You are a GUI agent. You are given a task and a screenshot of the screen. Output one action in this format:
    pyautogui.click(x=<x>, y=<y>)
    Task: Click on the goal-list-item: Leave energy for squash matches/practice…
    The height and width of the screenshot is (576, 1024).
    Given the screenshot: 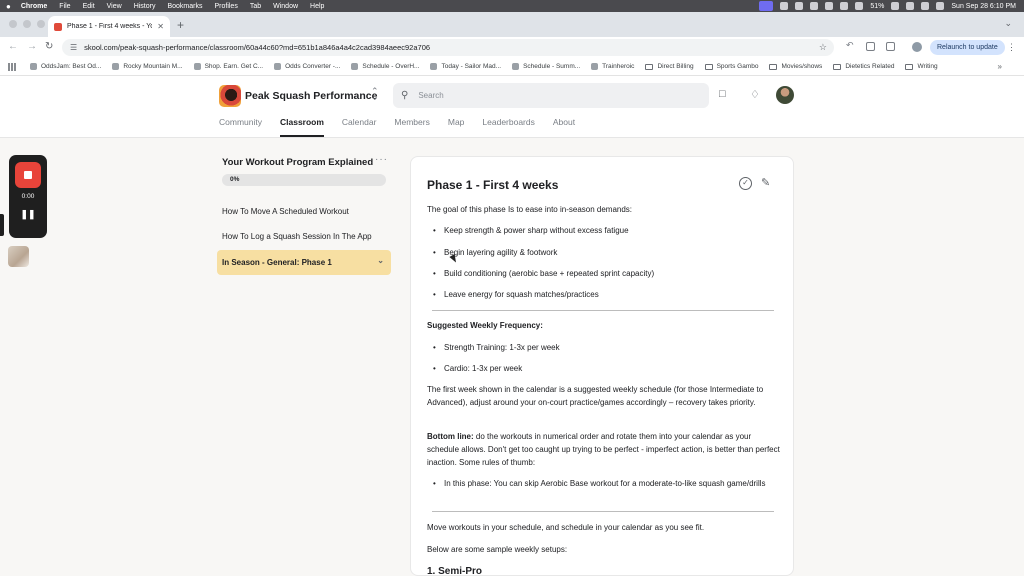 What is the action you would take?
    pyautogui.click(x=603, y=294)
    